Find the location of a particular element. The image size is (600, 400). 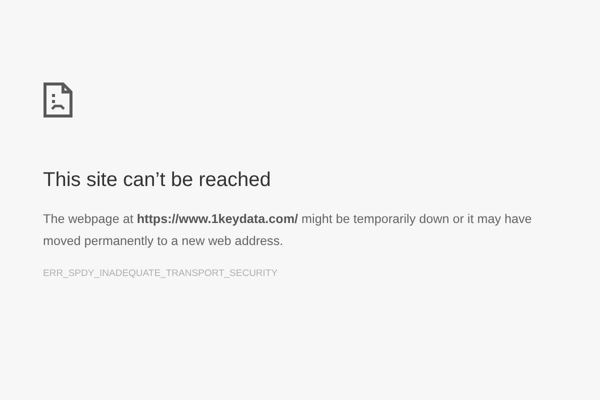

error-heading: This site can’t be reached is located at coordinates (157, 180).